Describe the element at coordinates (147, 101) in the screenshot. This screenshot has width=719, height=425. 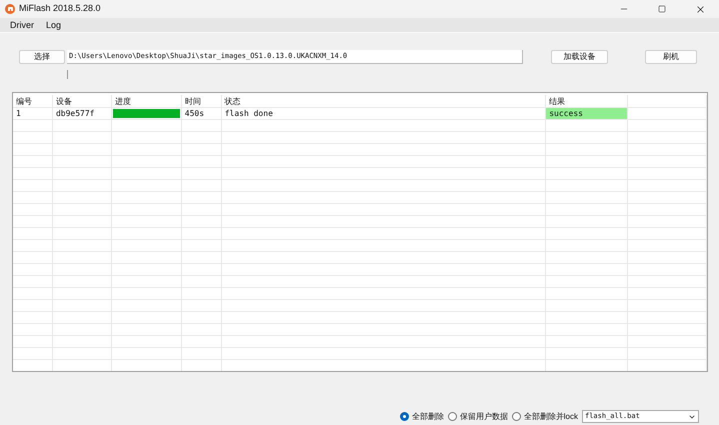
I see `column-header: 进度` at that location.